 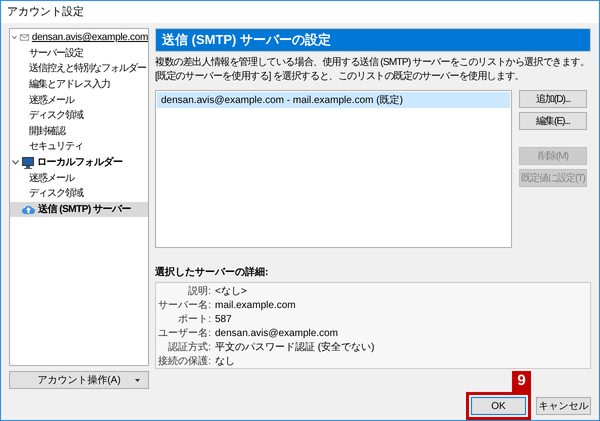 What do you see at coordinates (79, 54) in the screenshot?
I see `tree-item: サーバー設定` at bounding box center [79, 54].